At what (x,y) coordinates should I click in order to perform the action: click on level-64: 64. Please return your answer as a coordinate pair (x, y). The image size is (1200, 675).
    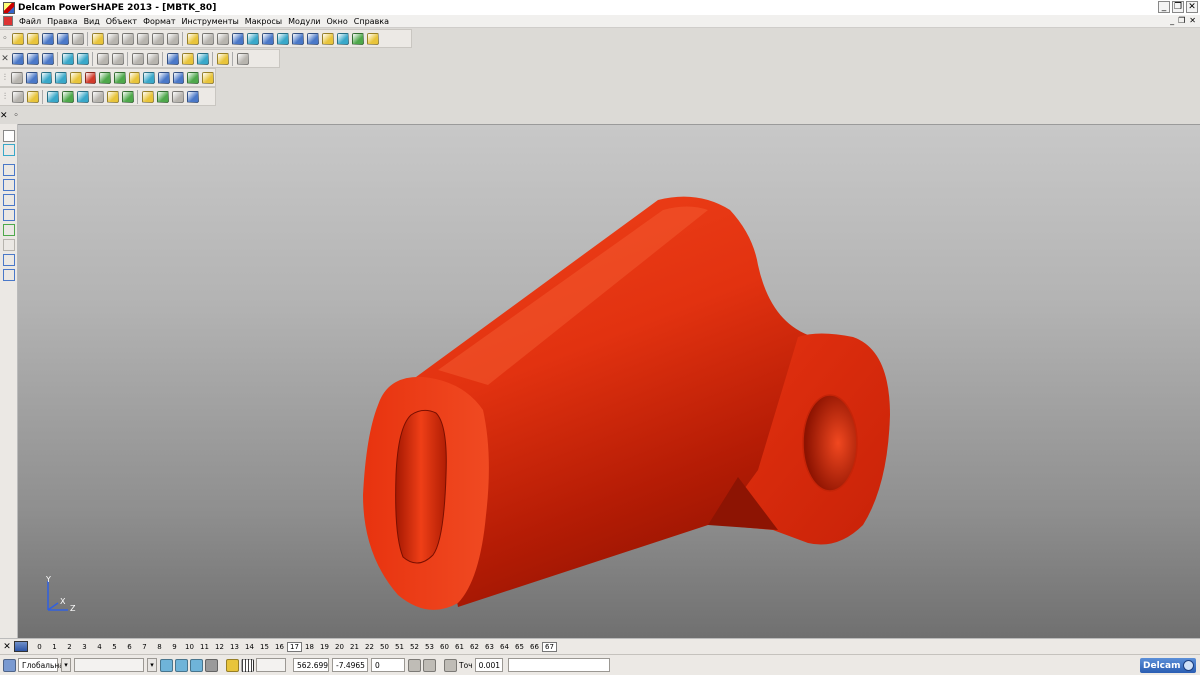
    Looking at the image, I should click on (504, 647).